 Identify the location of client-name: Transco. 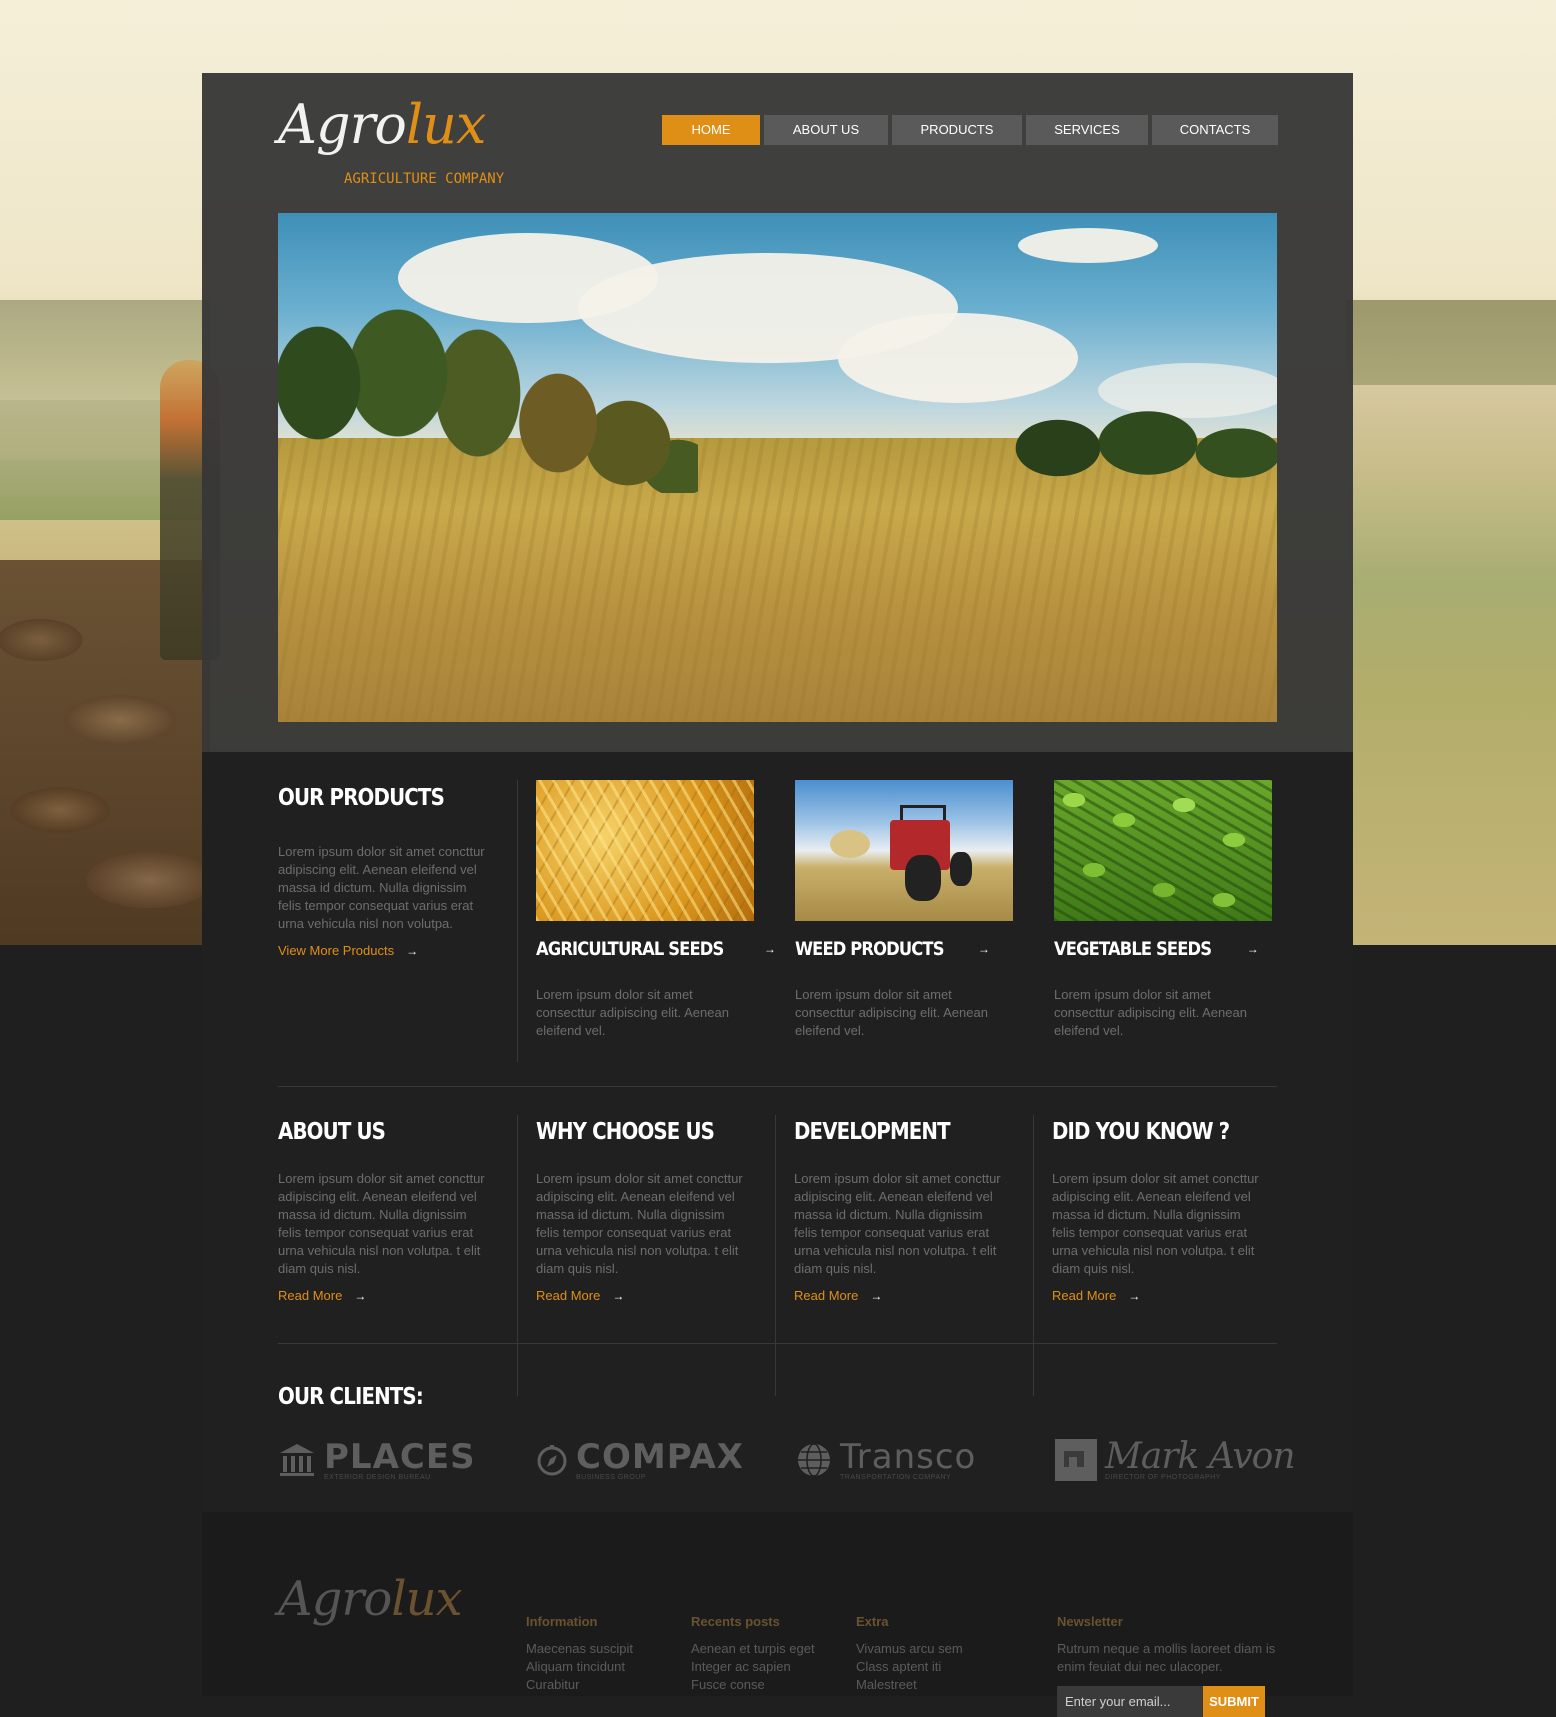
(908, 1456).